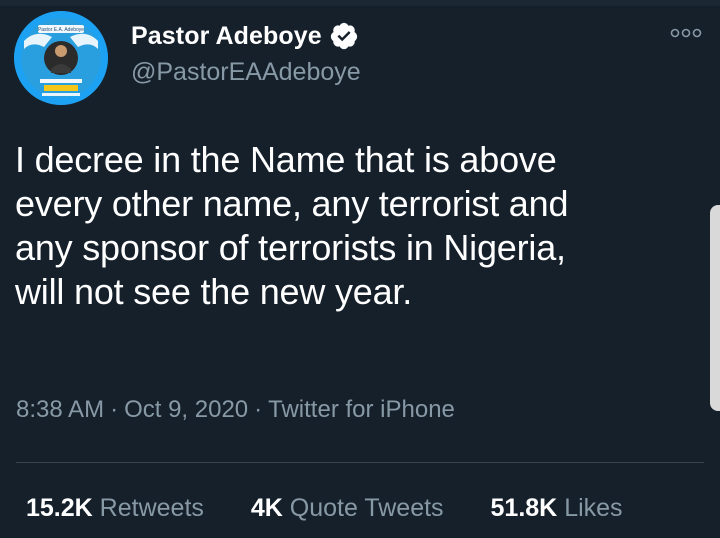  I want to click on tweet-meta: 8:38 AM · Oct 9, 2020 · Twitter for iPhone, so click(235, 410).